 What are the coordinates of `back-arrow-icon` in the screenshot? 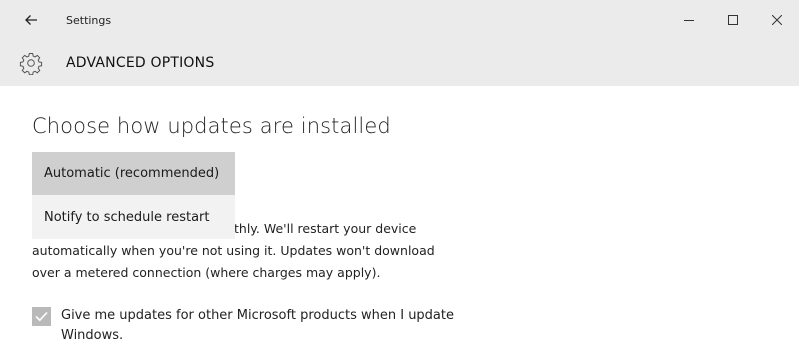 It's located at (31, 20).